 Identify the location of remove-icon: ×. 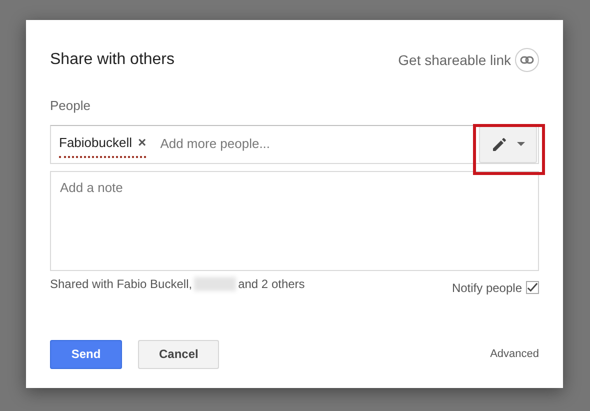
(142, 142).